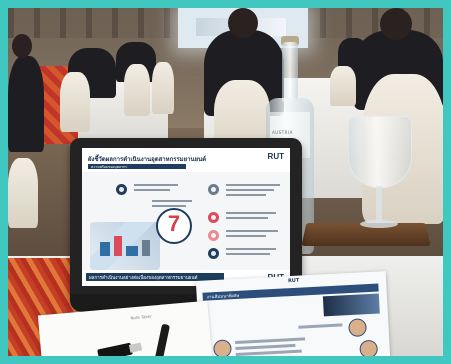 The width and height of the screenshot is (451, 364). I want to click on highlight-number: 7, so click(174, 223).